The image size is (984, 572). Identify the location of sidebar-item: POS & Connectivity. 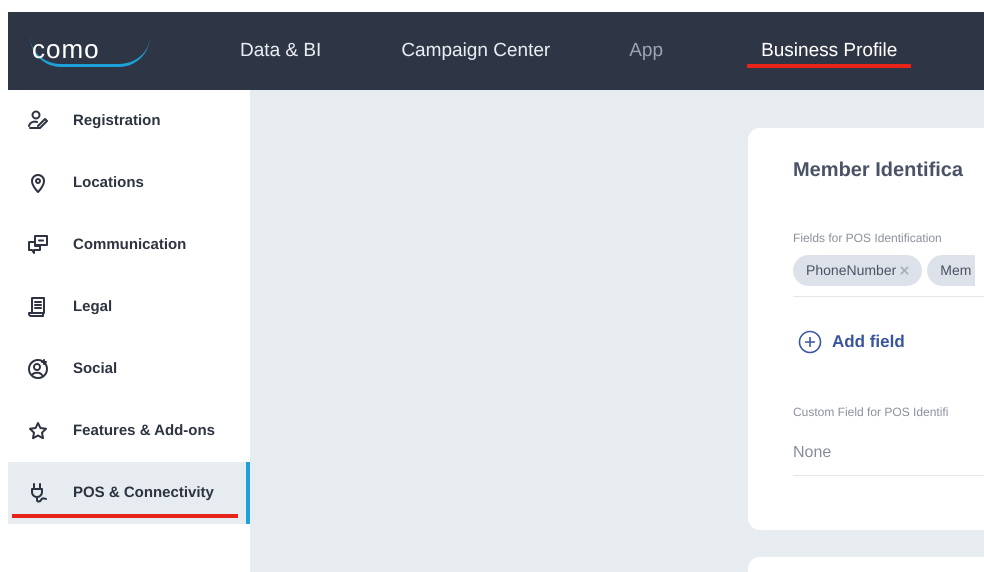
(129, 493).